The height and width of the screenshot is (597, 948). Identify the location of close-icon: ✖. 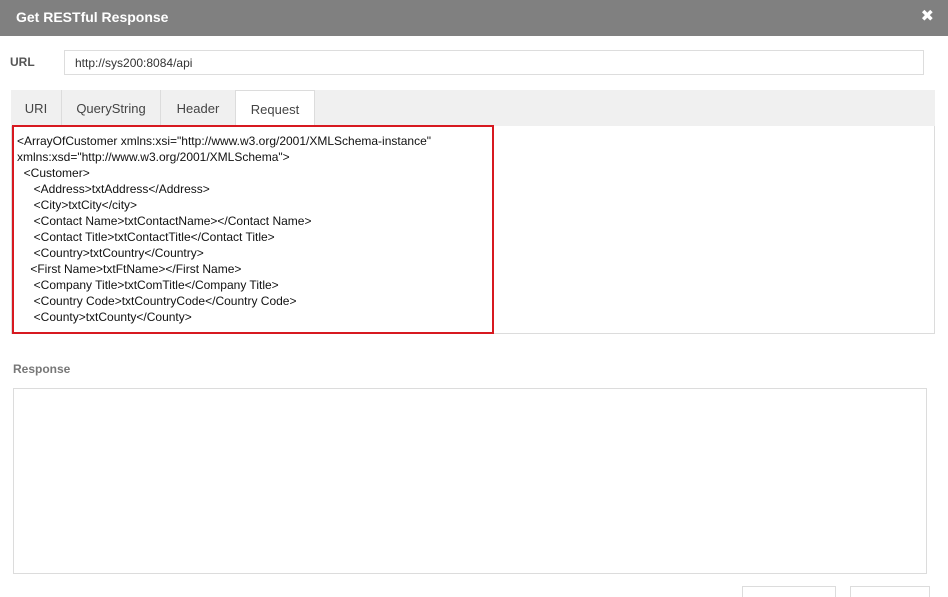
(927, 17).